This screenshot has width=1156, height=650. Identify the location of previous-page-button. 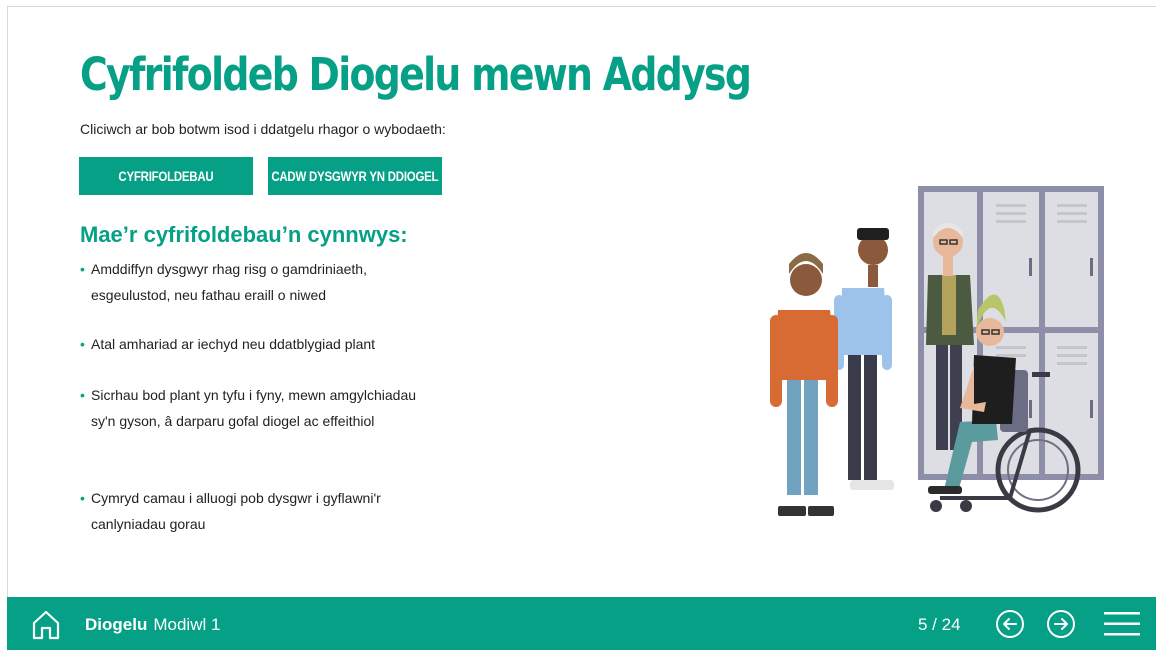
(1010, 624).